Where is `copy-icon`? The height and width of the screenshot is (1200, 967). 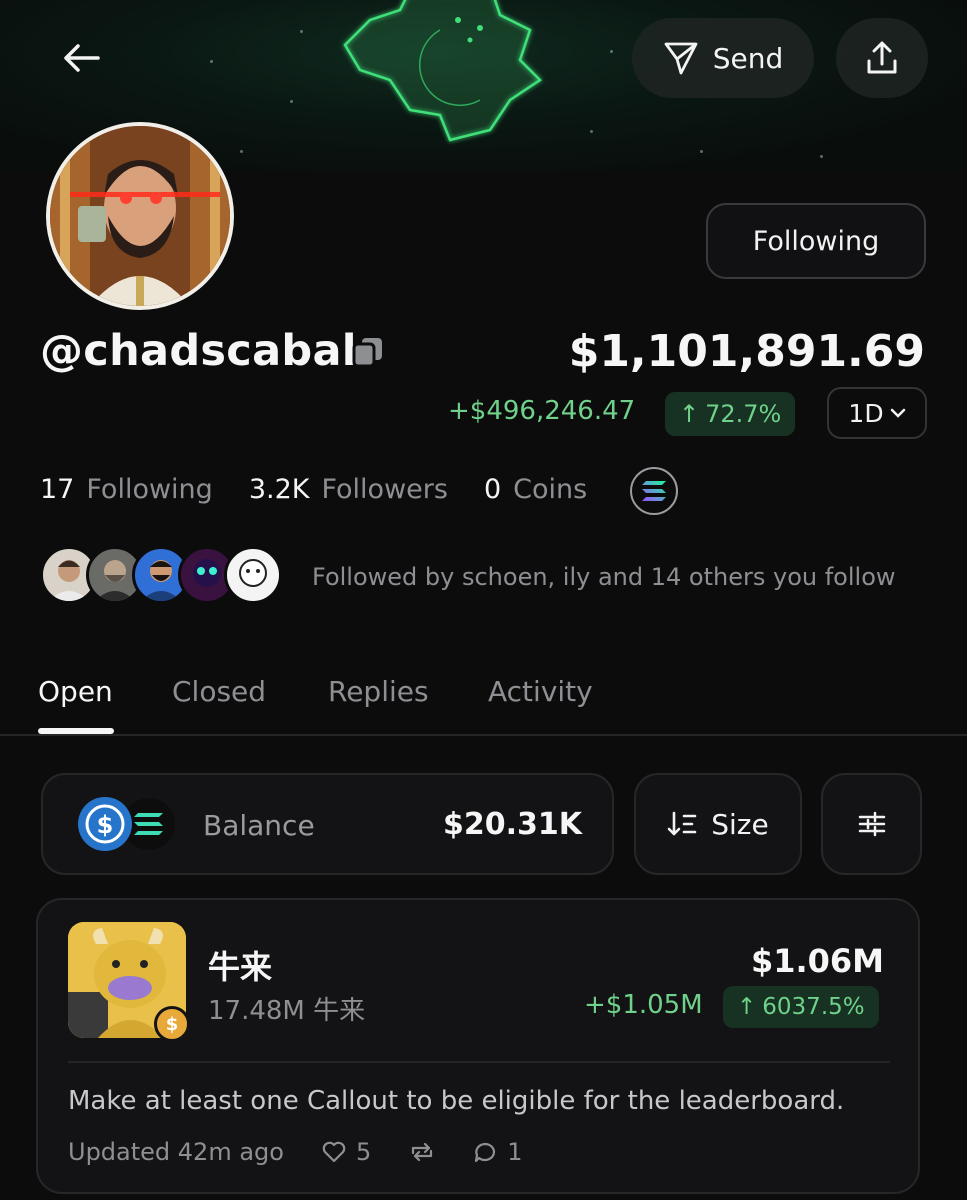 copy-icon is located at coordinates (368, 352).